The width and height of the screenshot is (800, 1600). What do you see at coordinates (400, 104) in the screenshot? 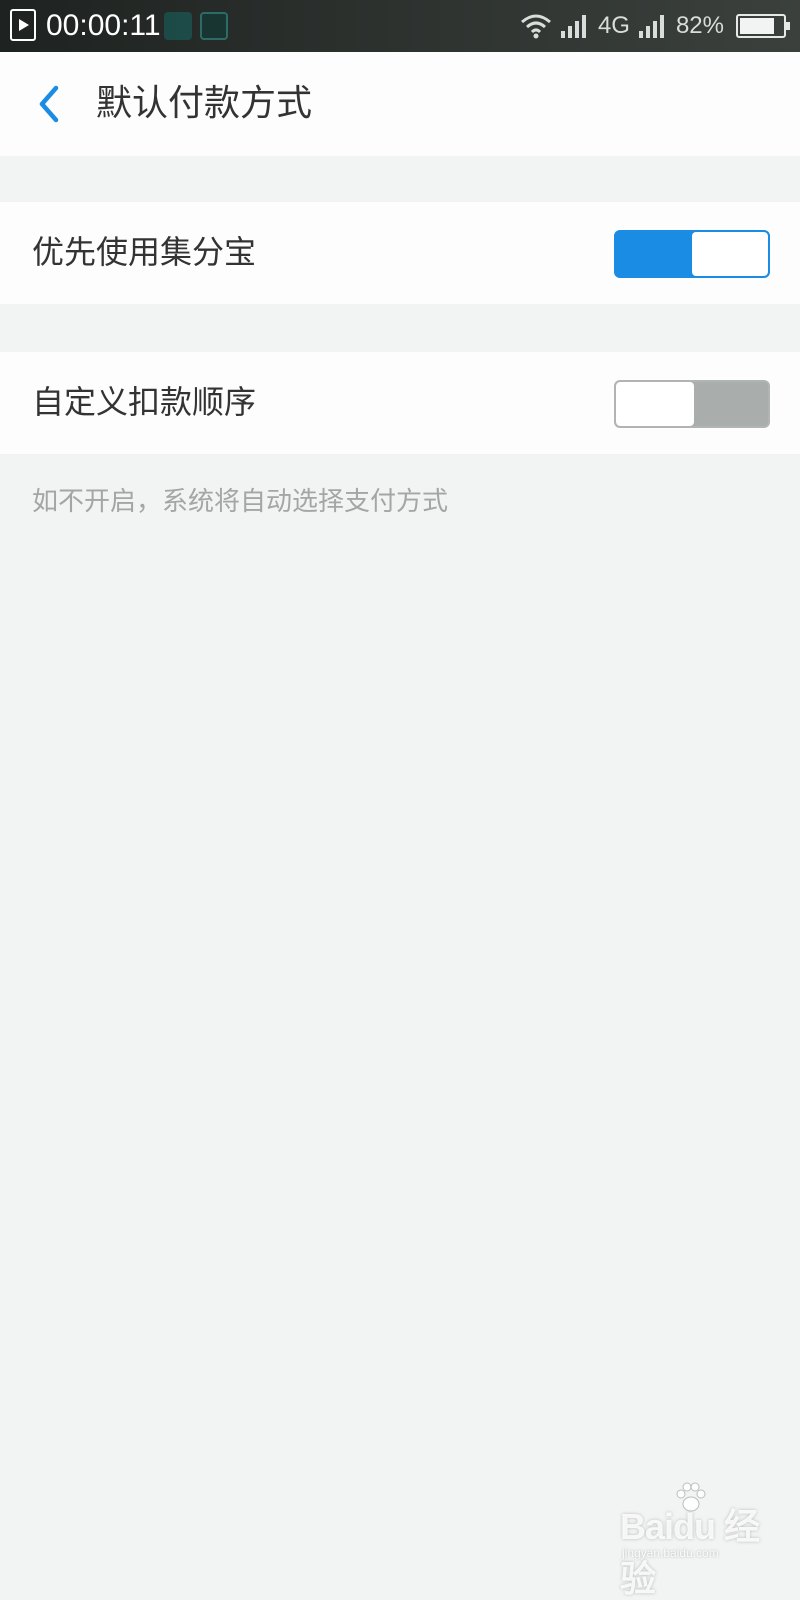
I see `header: 默认付款方式` at bounding box center [400, 104].